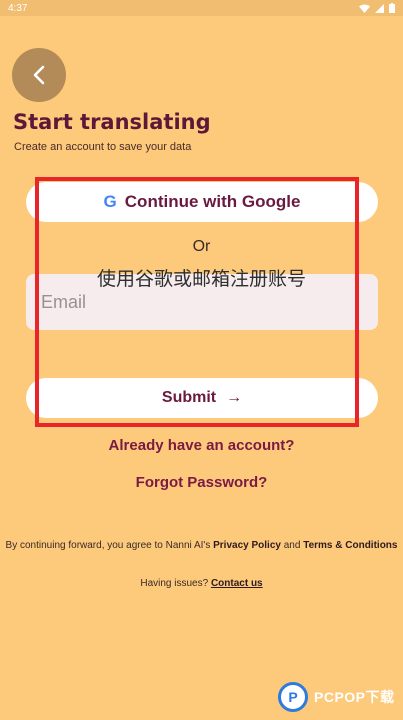 The width and height of the screenshot is (403, 720). Describe the element at coordinates (379, 8) in the screenshot. I see `signal-icon` at that location.